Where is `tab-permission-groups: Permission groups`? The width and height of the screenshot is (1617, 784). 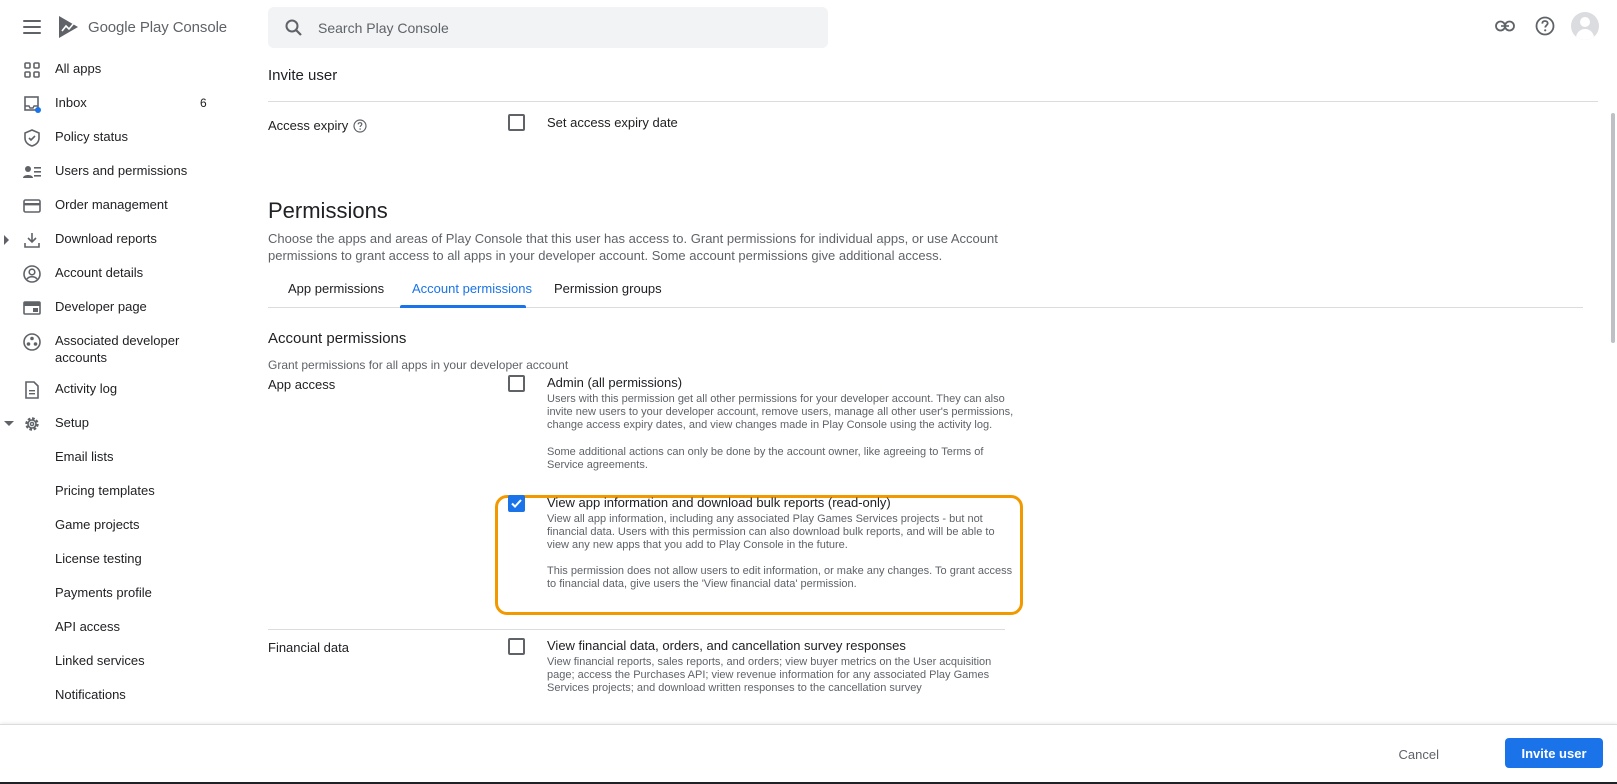 tab-permission-groups: Permission groups is located at coordinates (608, 288).